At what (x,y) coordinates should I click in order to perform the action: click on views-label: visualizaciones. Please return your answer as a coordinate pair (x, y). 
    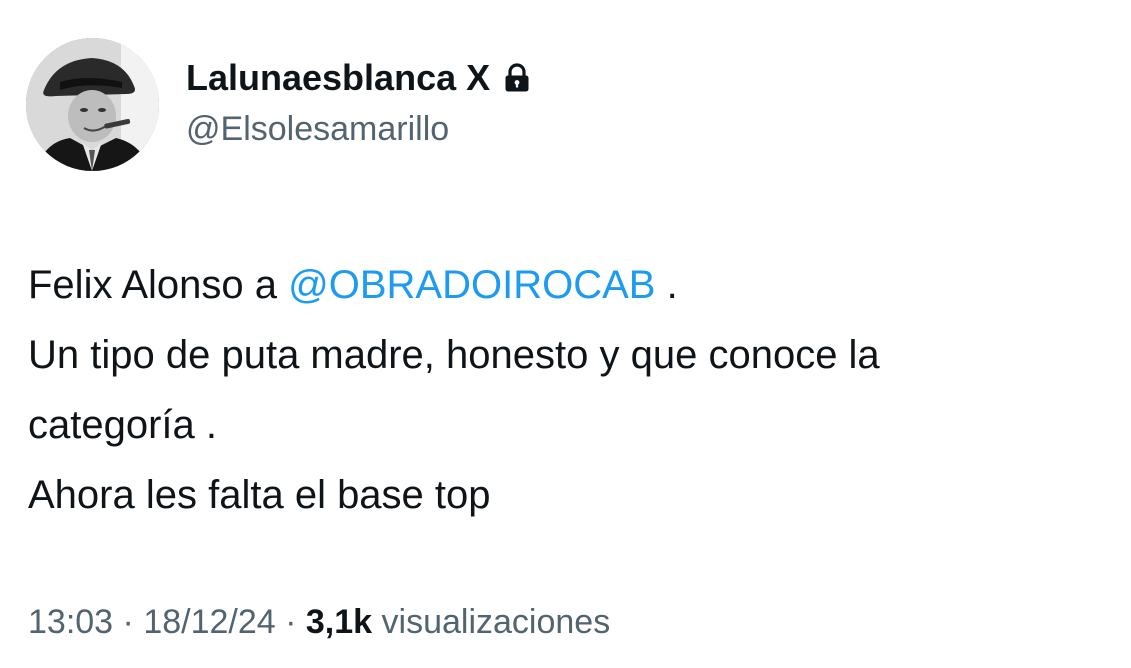
    Looking at the image, I should click on (491, 622).